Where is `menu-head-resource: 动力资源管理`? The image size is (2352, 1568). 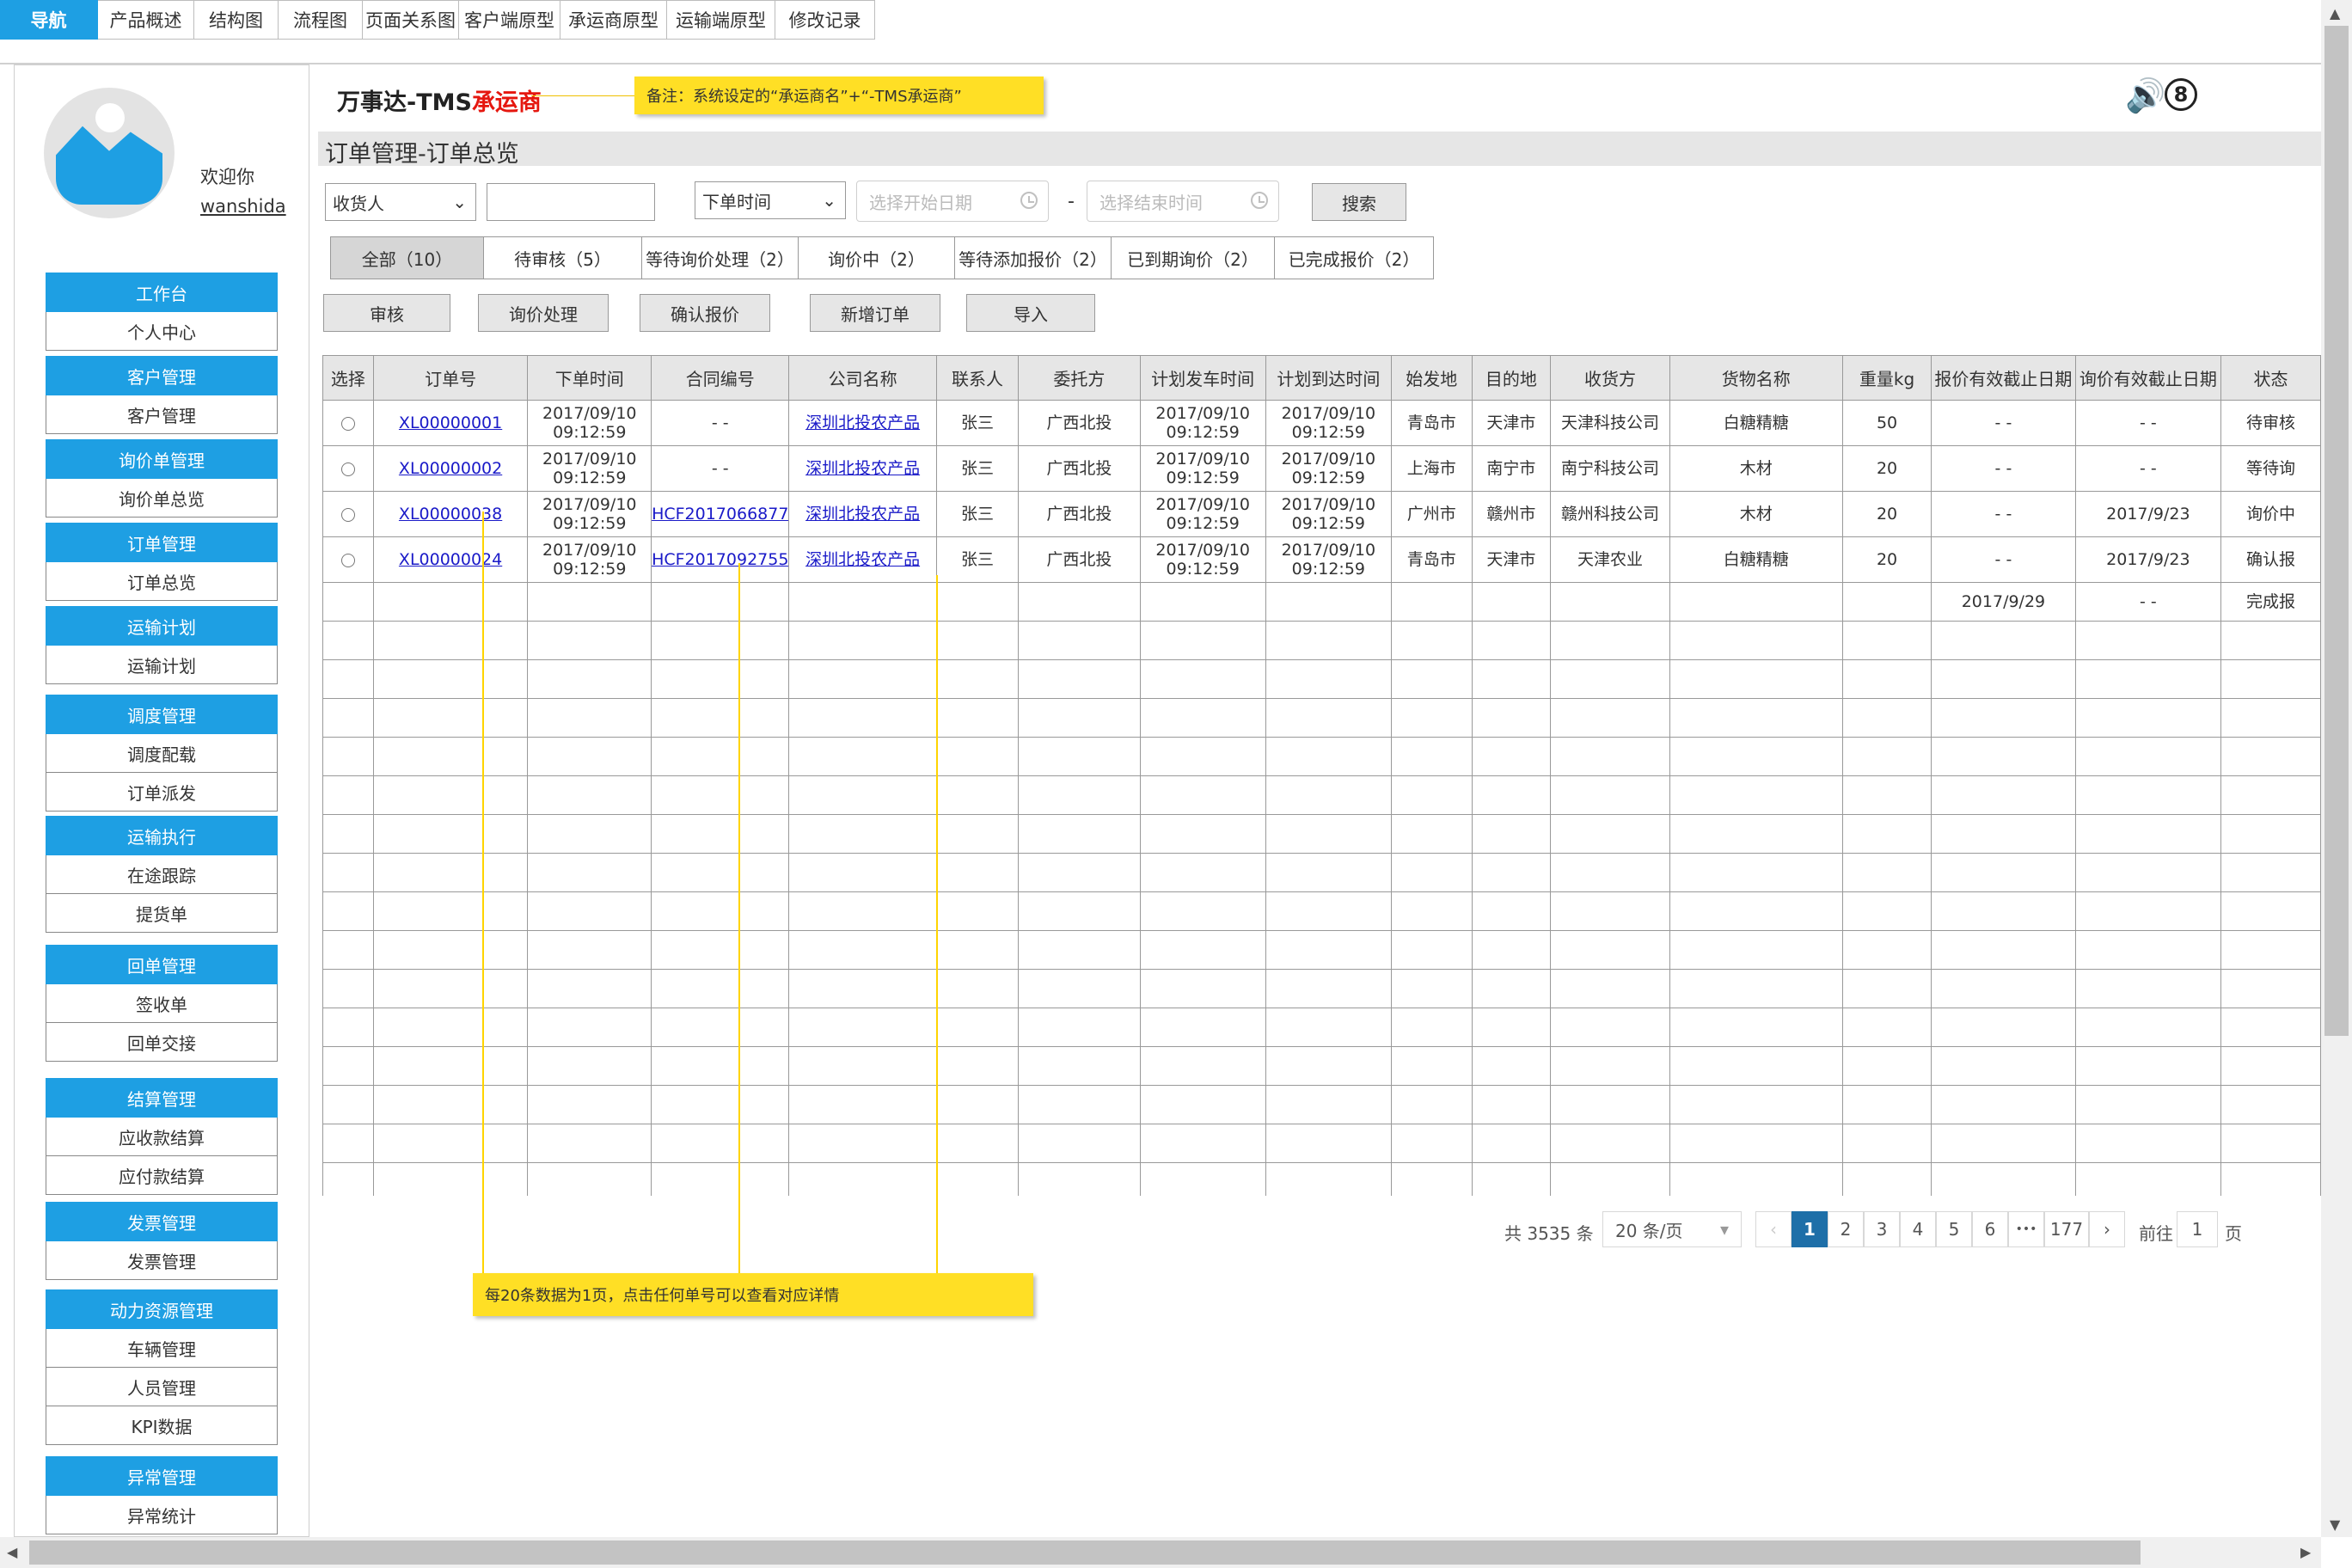
menu-head-resource: 动力资源管理 is located at coordinates (162, 1309).